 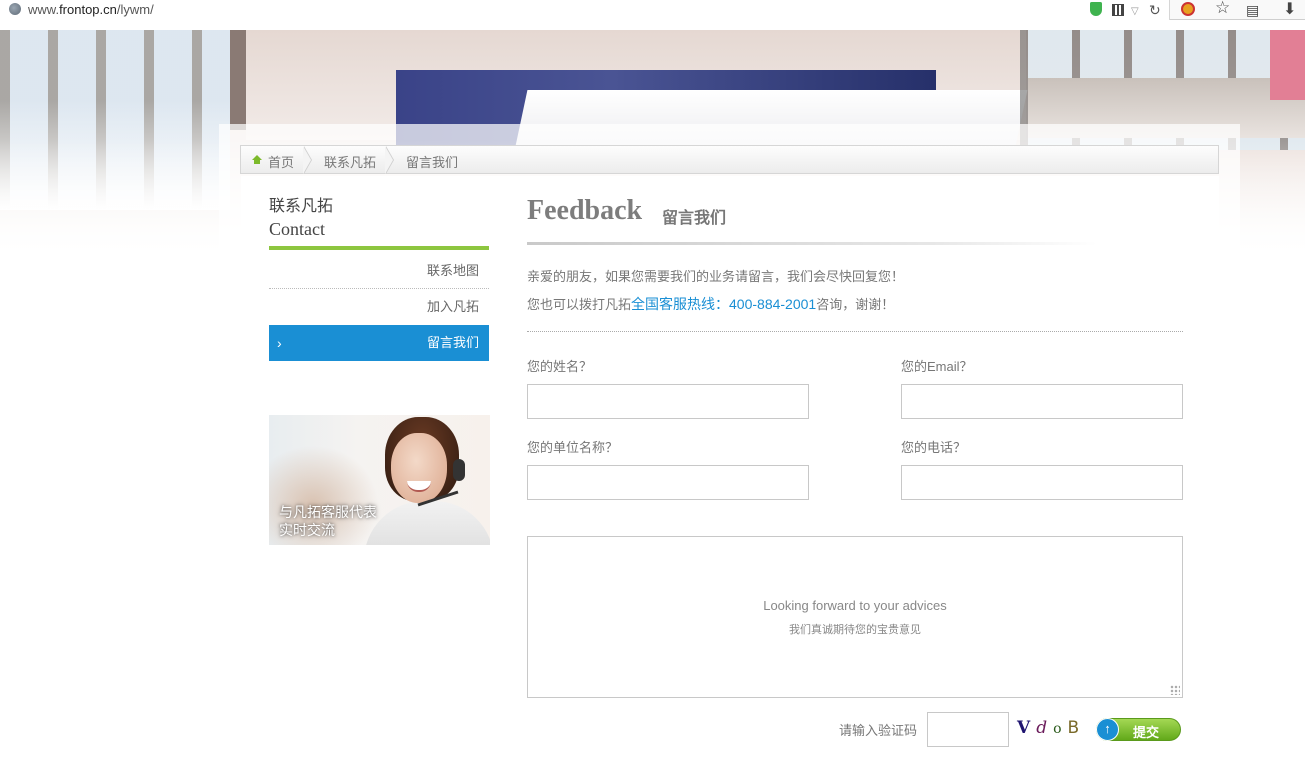 What do you see at coordinates (1175, 690) in the screenshot?
I see `resize-grip-icon` at bounding box center [1175, 690].